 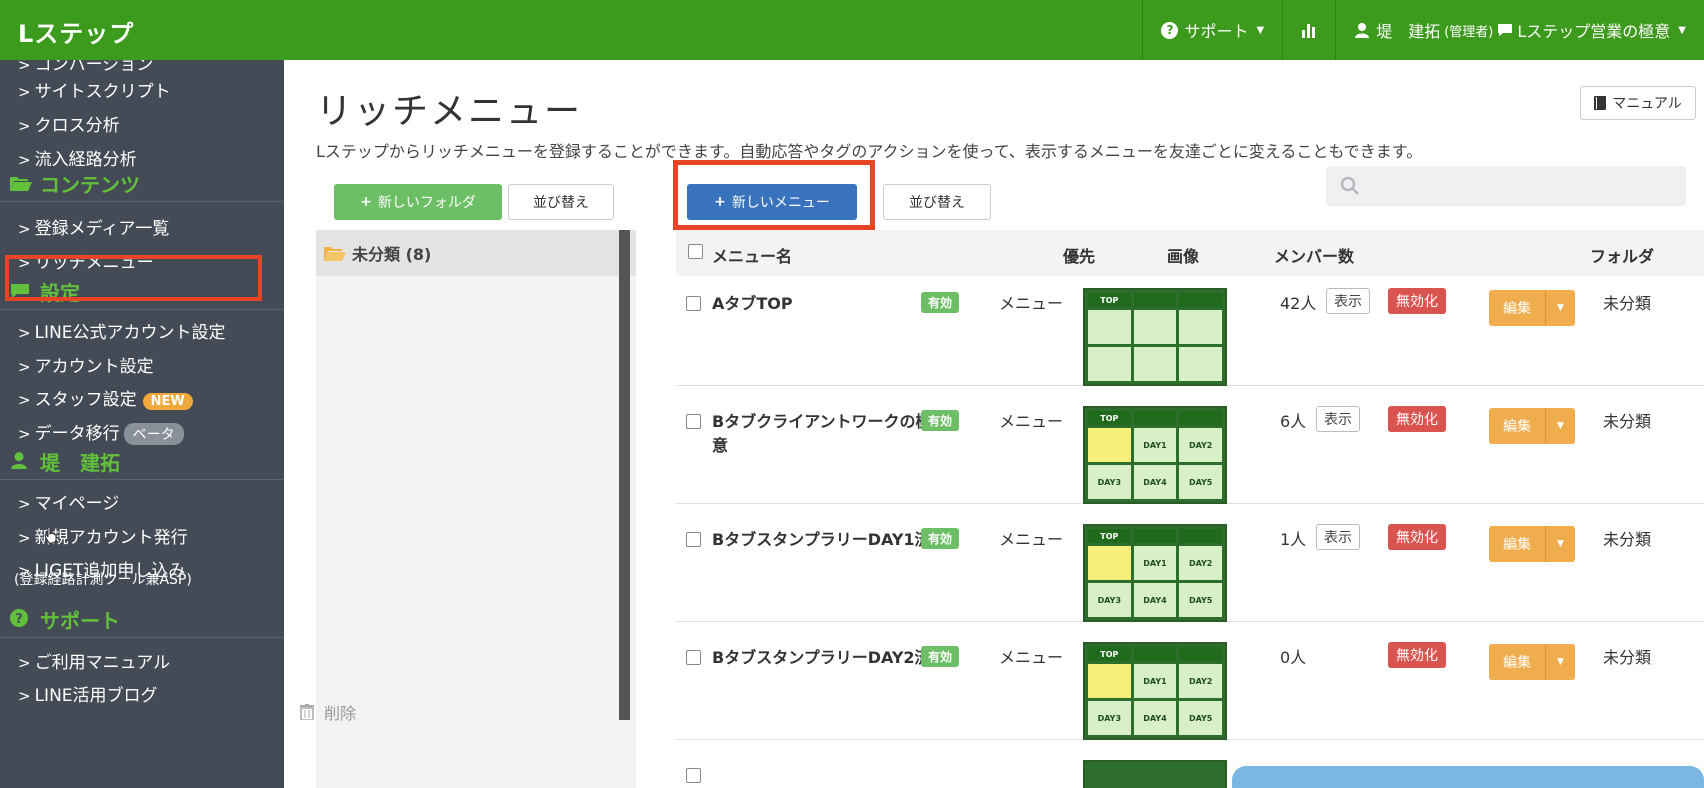 What do you see at coordinates (94, 89) in the screenshot?
I see `sidebar-item-site-script: > サイトスクリプト` at bounding box center [94, 89].